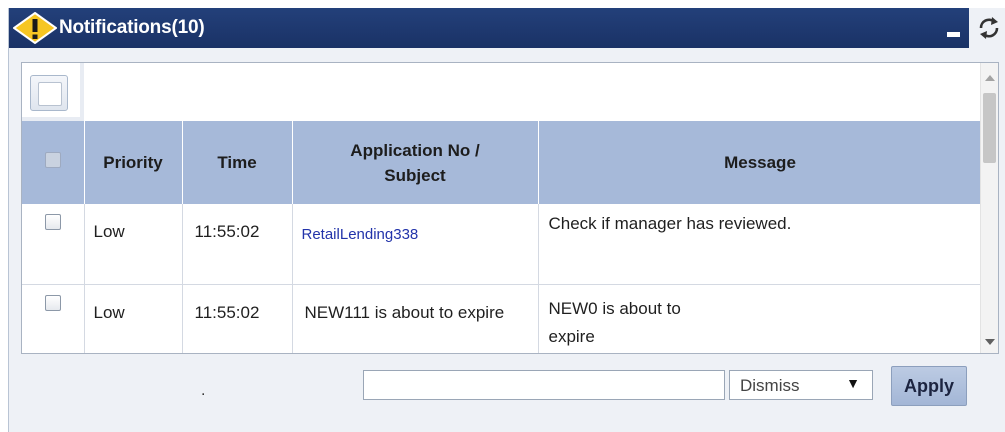  Describe the element at coordinates (132, 27) in the screenshot. I see `panel-title: Notifications(10)` at that location.